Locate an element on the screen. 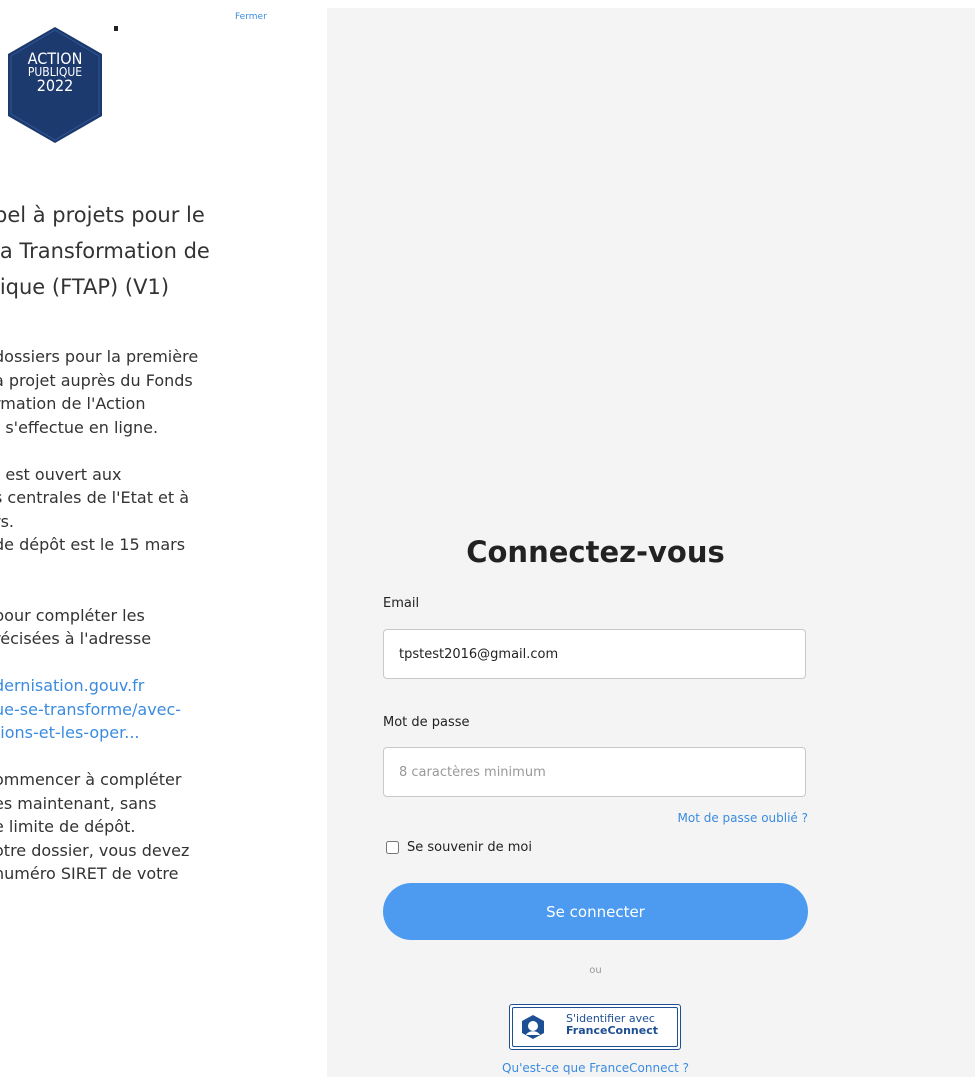  login-title: Connectez-vous is located at coordinates (595, 552).